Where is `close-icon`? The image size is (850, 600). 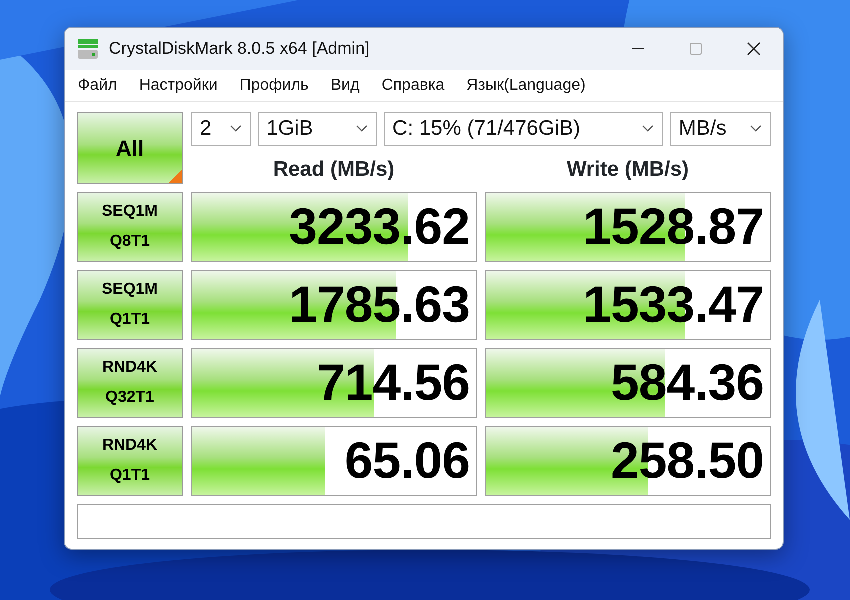
close-icon is located at coordinates (754, 49).